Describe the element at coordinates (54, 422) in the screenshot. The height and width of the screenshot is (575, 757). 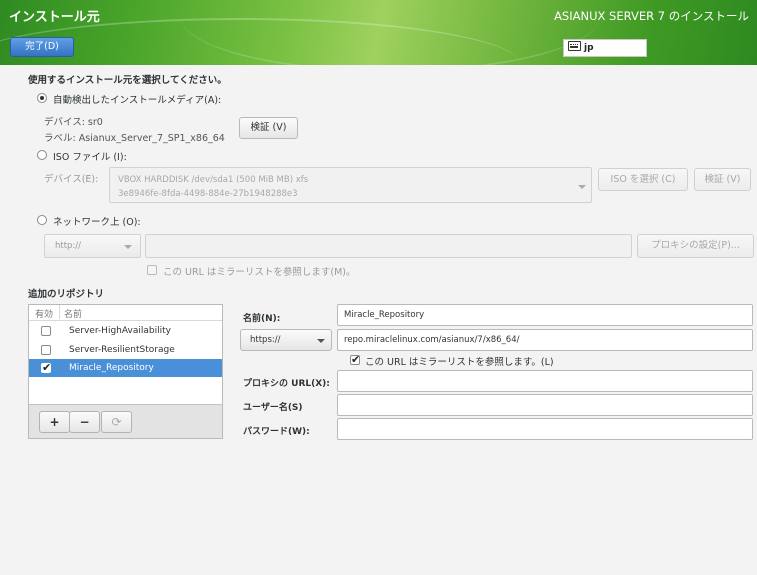
I see `add-repo-button: +` at that location.